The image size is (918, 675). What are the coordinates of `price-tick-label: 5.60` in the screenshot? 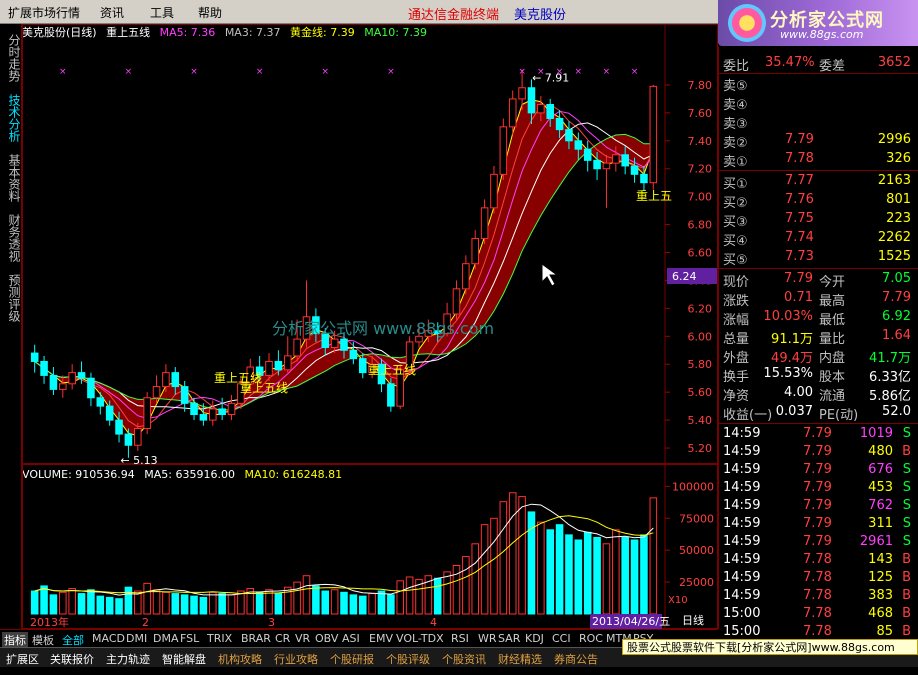 It's located at (700, 392).